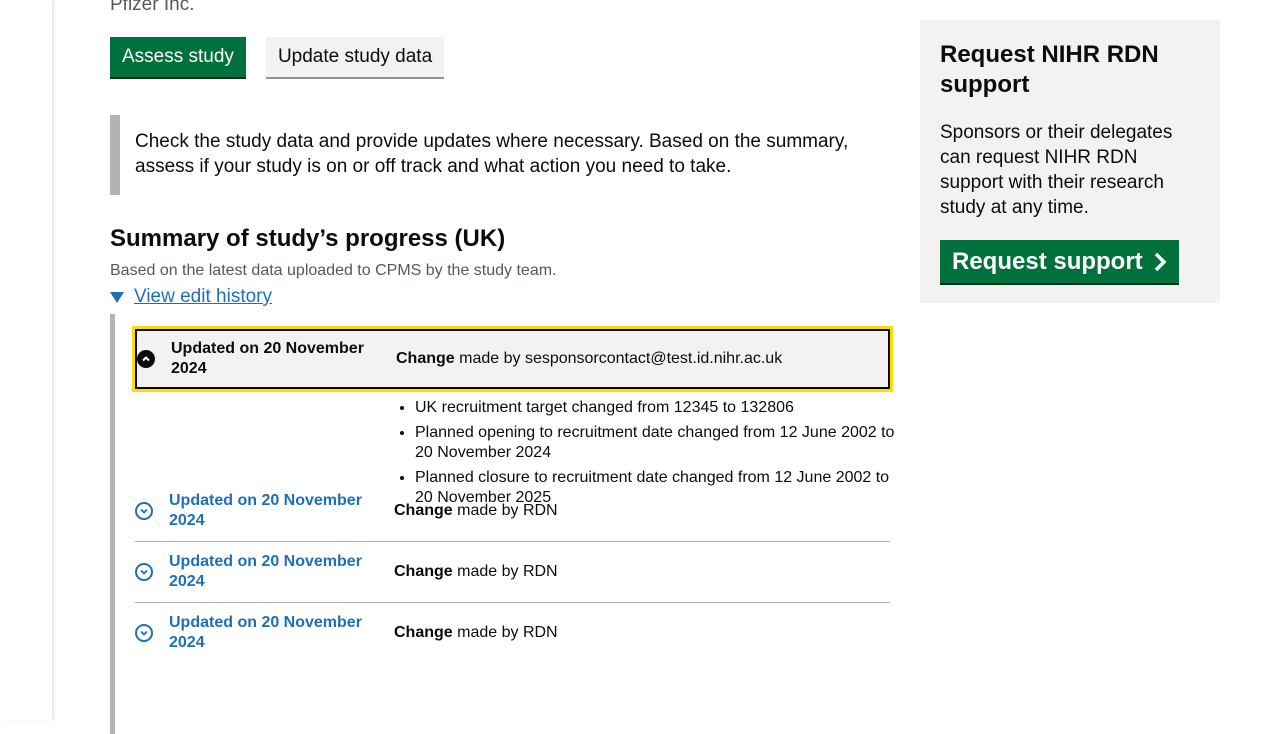 This screenshot has width=1280, height=734. I want to click on view-edit-history-toggle: View edit history, so click(191, 297).